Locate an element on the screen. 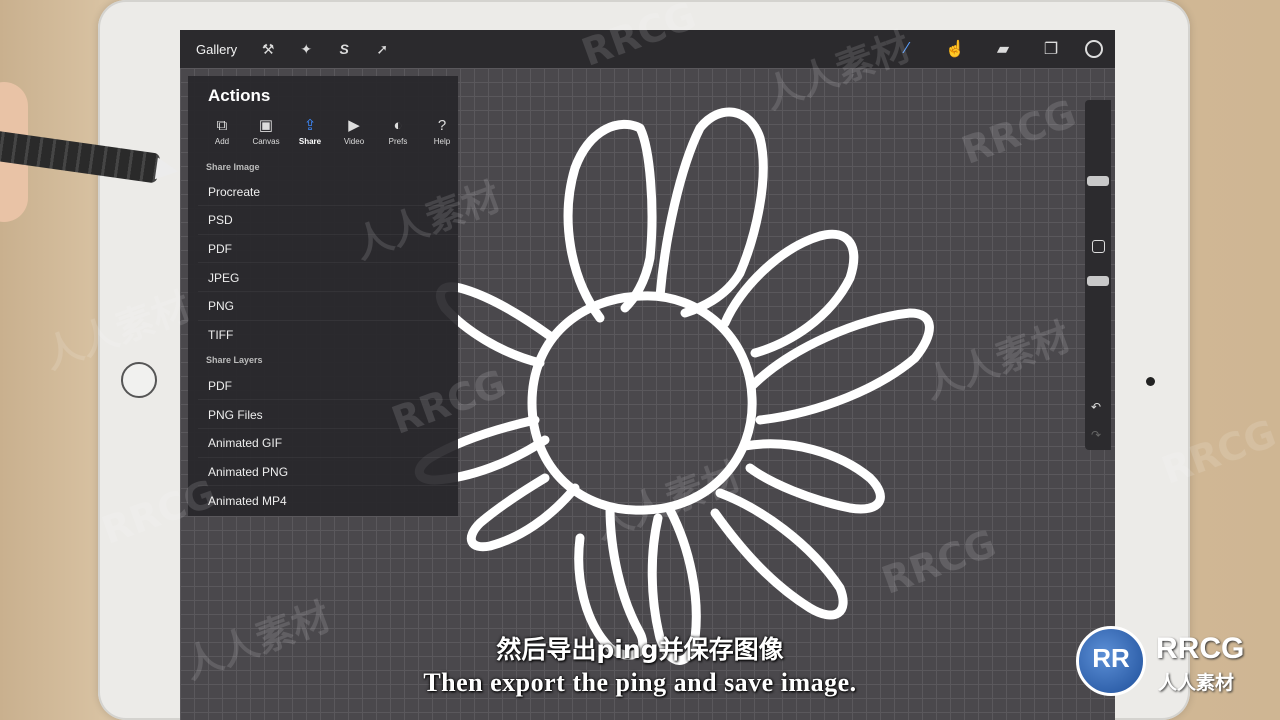 Image resolution: width=1280 pixels, height=720 pixels. tab-add: ⧉ Add is located at coordinates (222, 131).